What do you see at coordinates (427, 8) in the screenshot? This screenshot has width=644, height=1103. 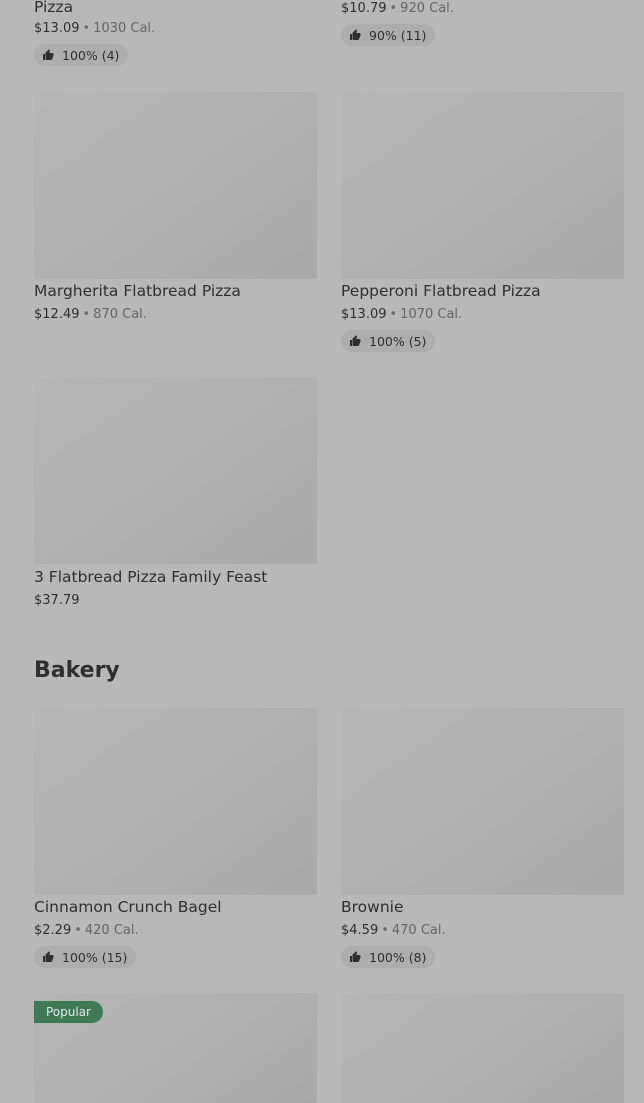 I see `item-calories: 920 Cal.` at bounding box center [427, 8].